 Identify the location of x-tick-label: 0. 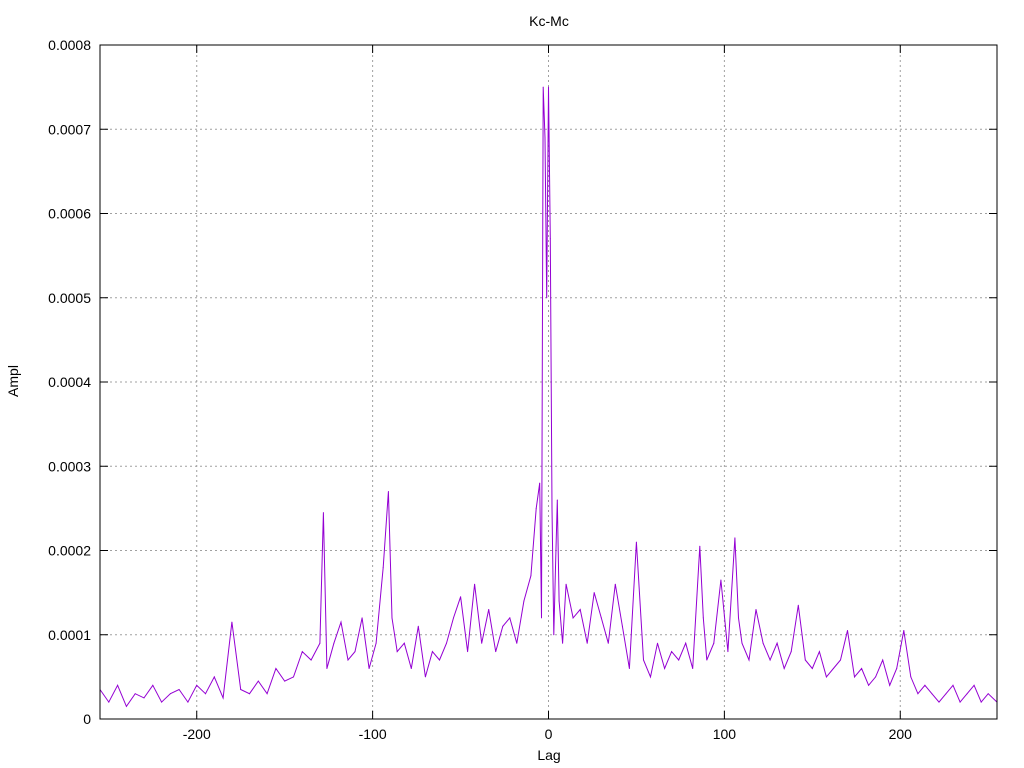
(549, 734).